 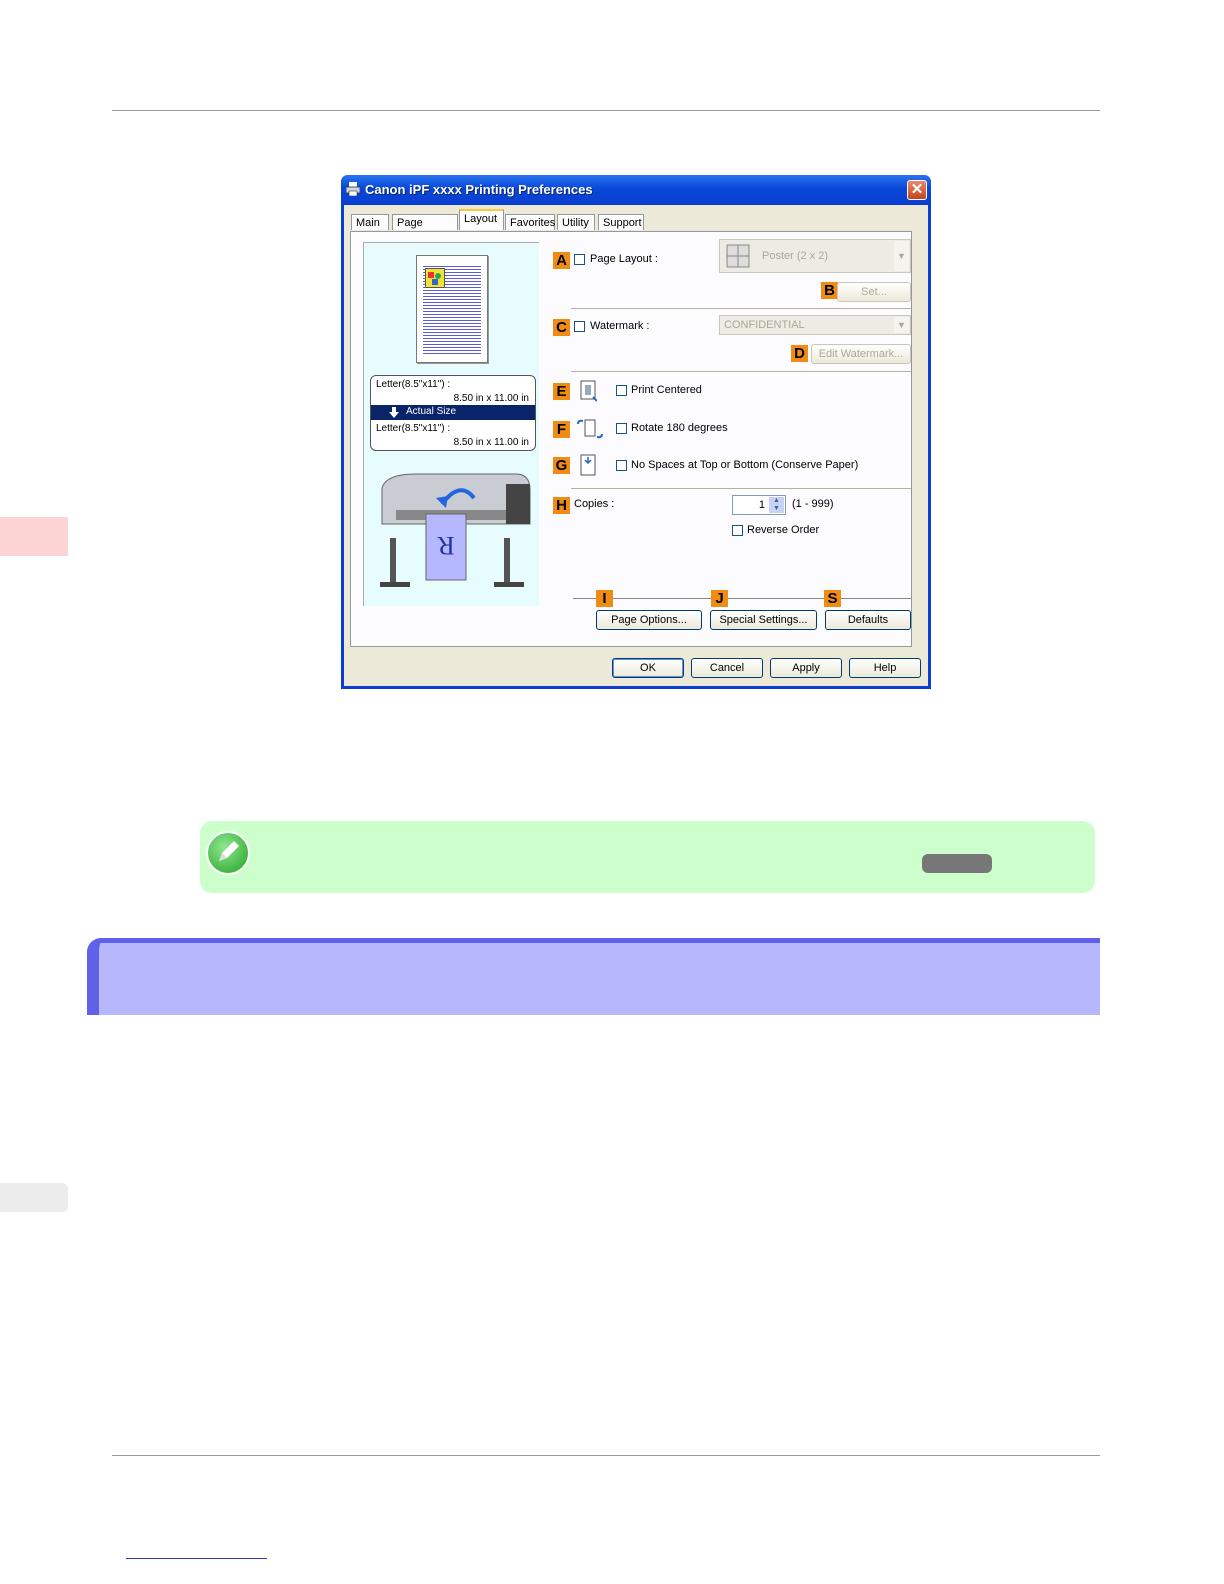 I want to click on marker-c: C, so click(x=561, y=327).